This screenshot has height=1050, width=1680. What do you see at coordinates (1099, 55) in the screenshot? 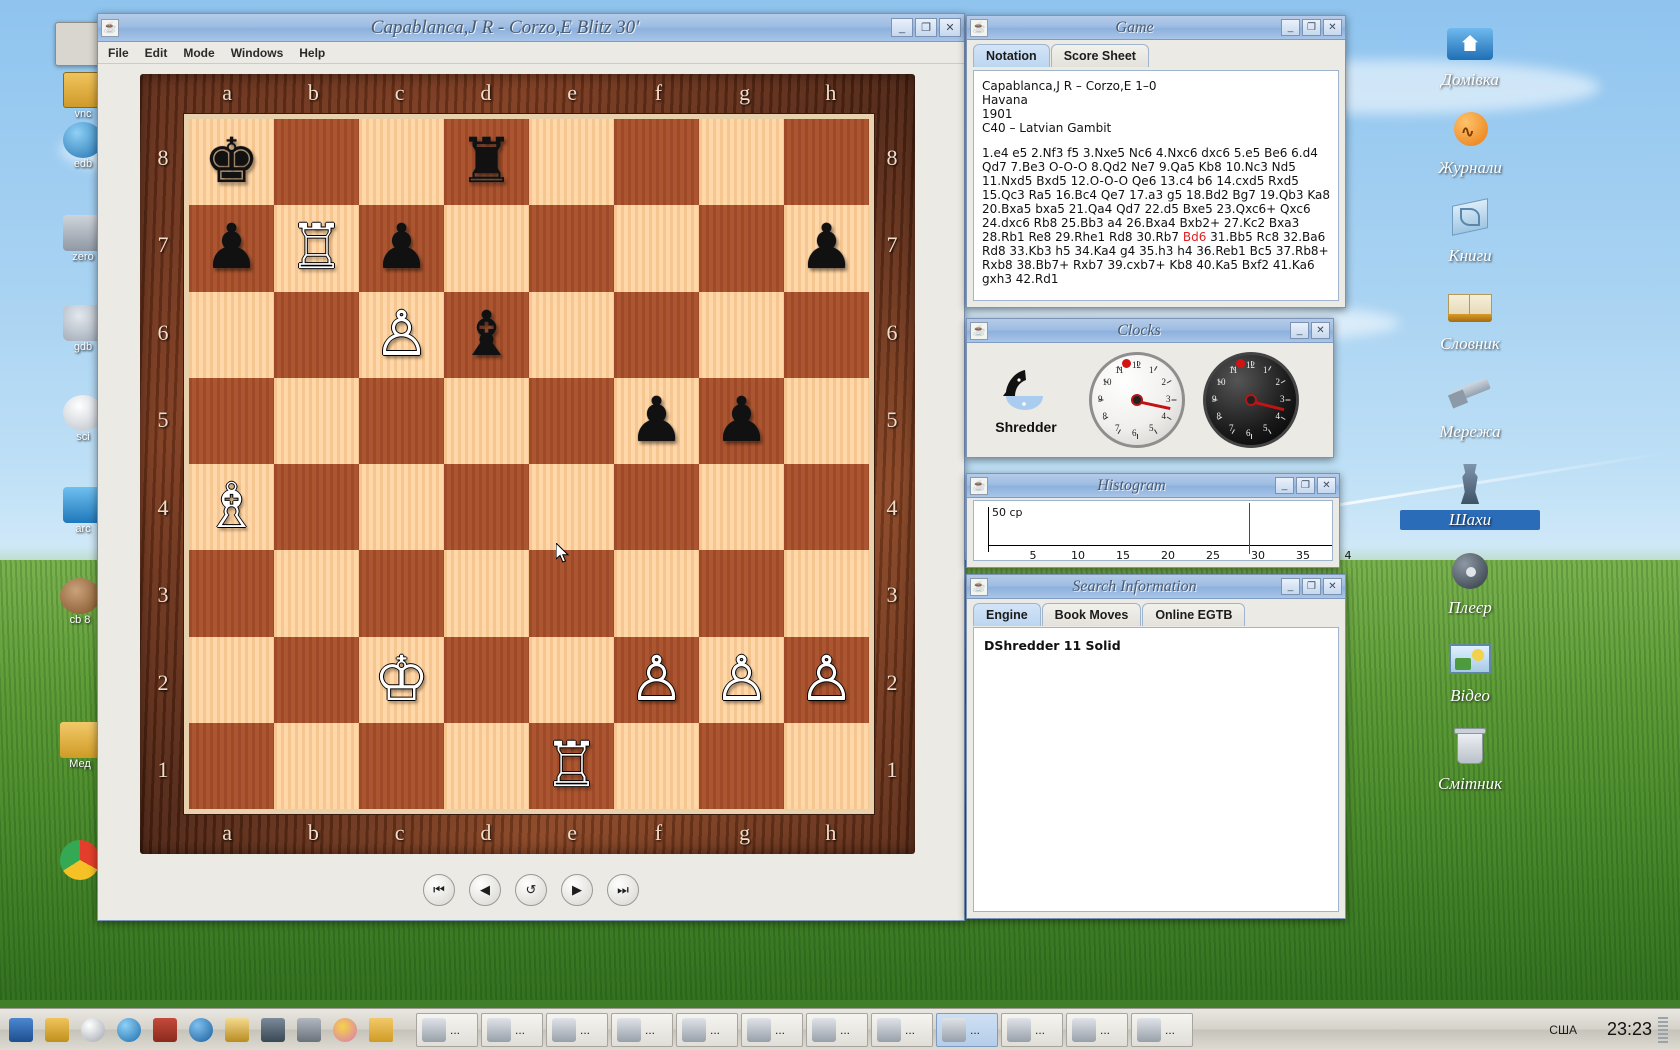
I see `tab-score-sheet: Score Sheet` at bounding box center [1099, 55].